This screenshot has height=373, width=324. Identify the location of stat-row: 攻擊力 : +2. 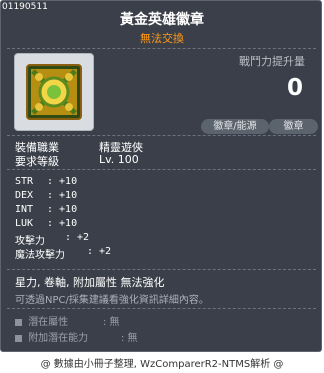
(115, 239).